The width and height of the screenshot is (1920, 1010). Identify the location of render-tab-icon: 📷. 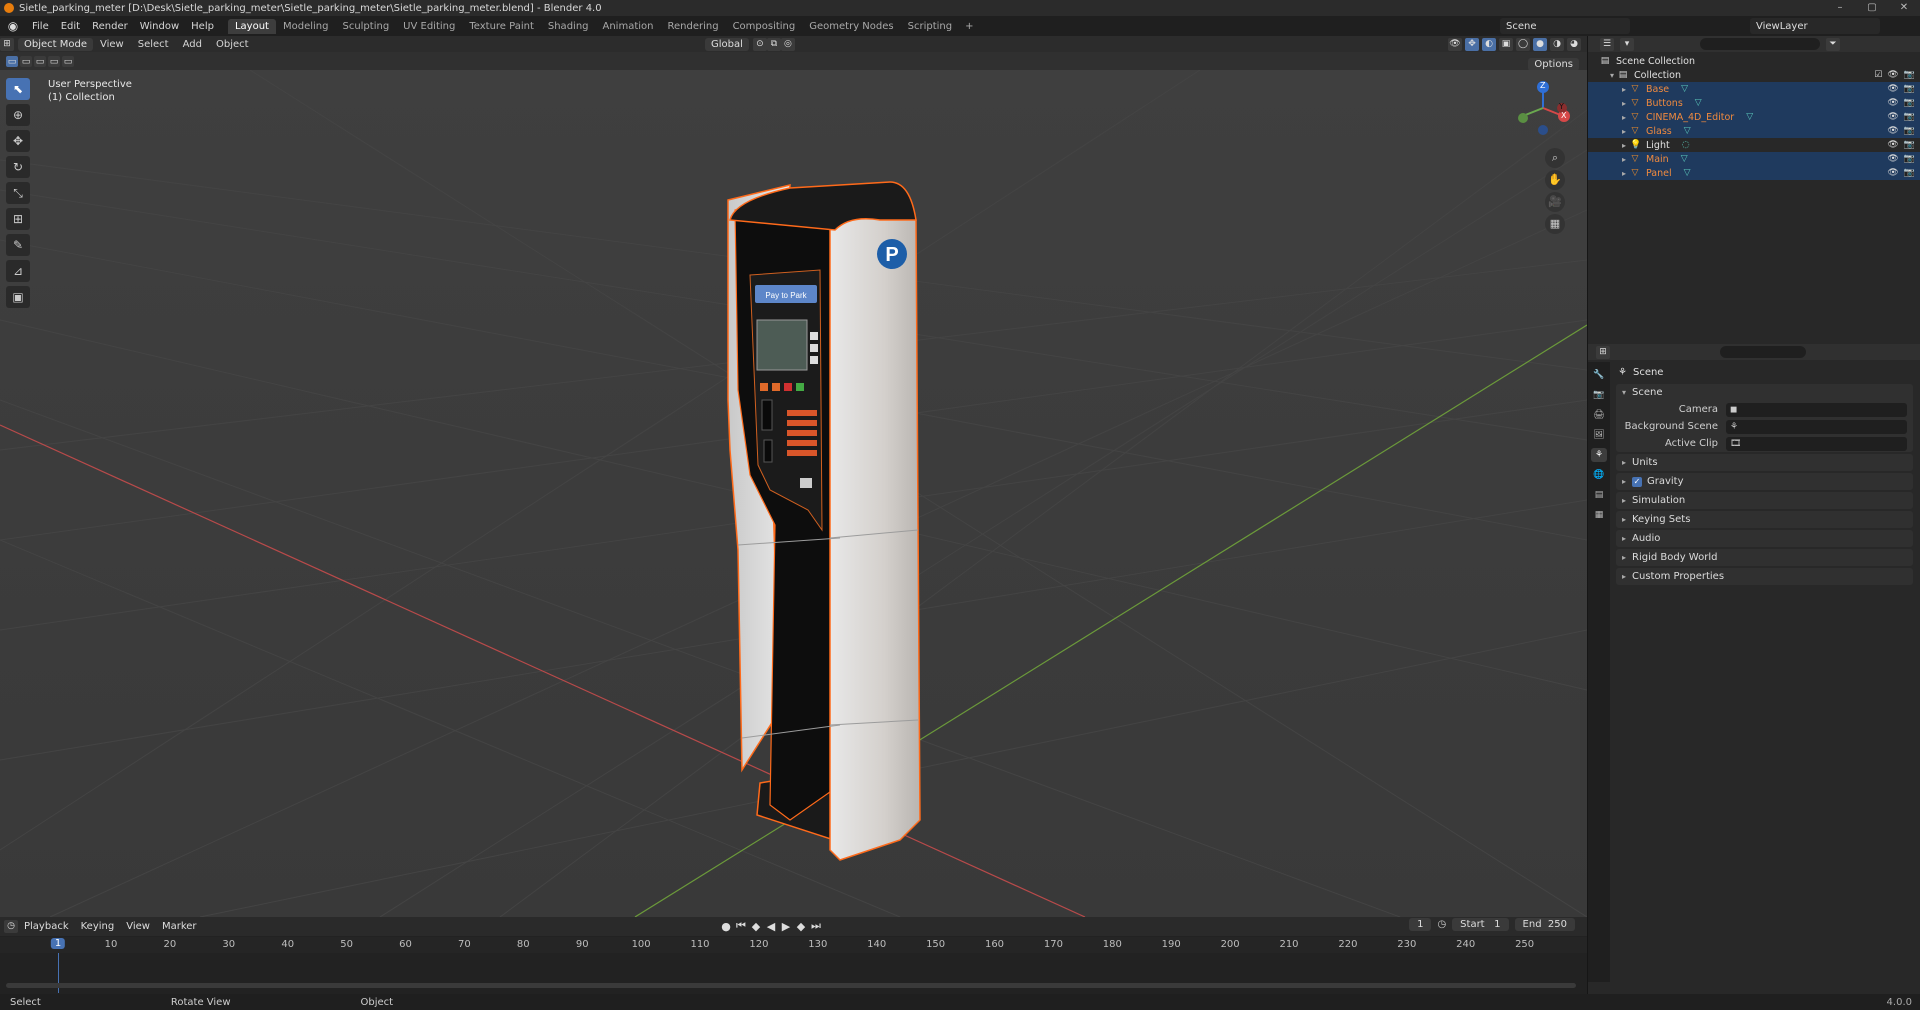
(1599, 395).